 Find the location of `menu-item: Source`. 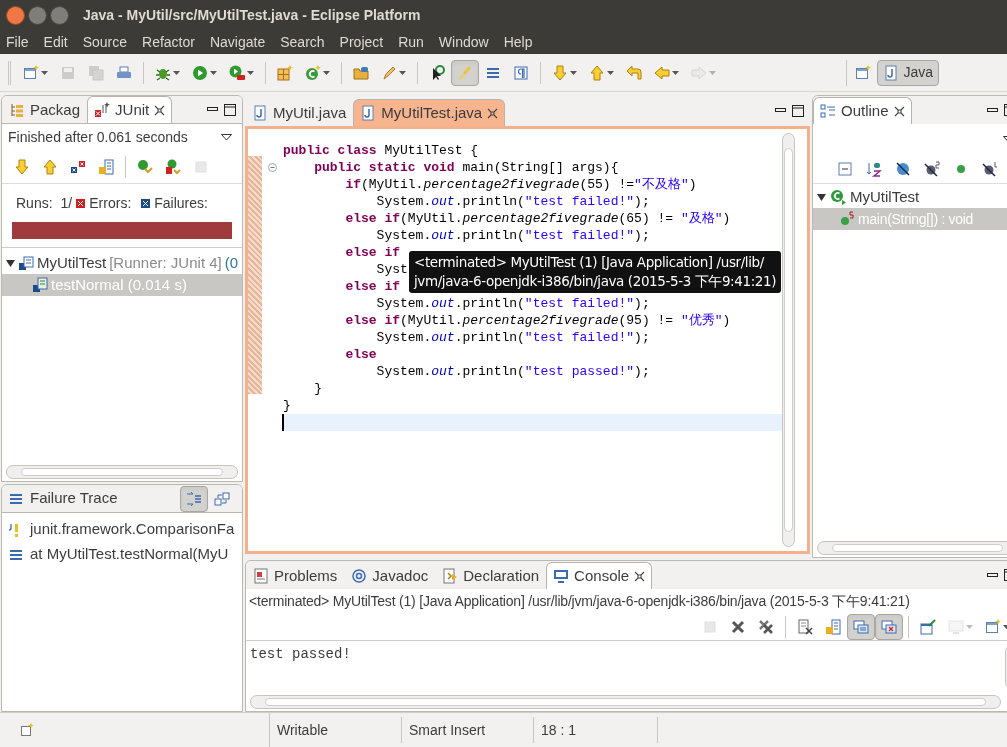

menu-item: Source is located at coordinates (105, 42).